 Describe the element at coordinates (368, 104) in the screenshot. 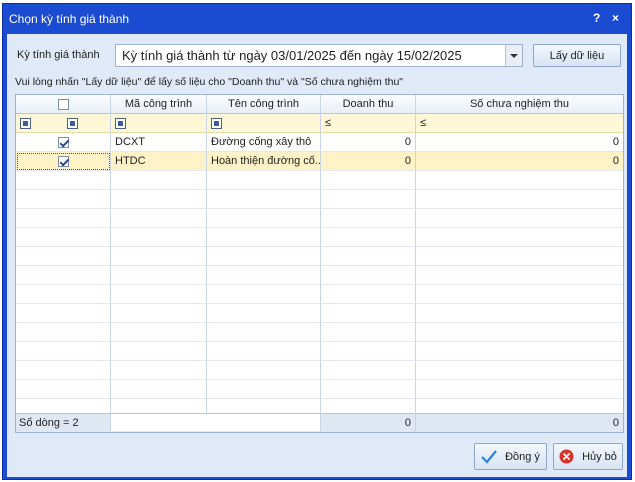

I see `column-header-revenue: Doanh thu` at that location.